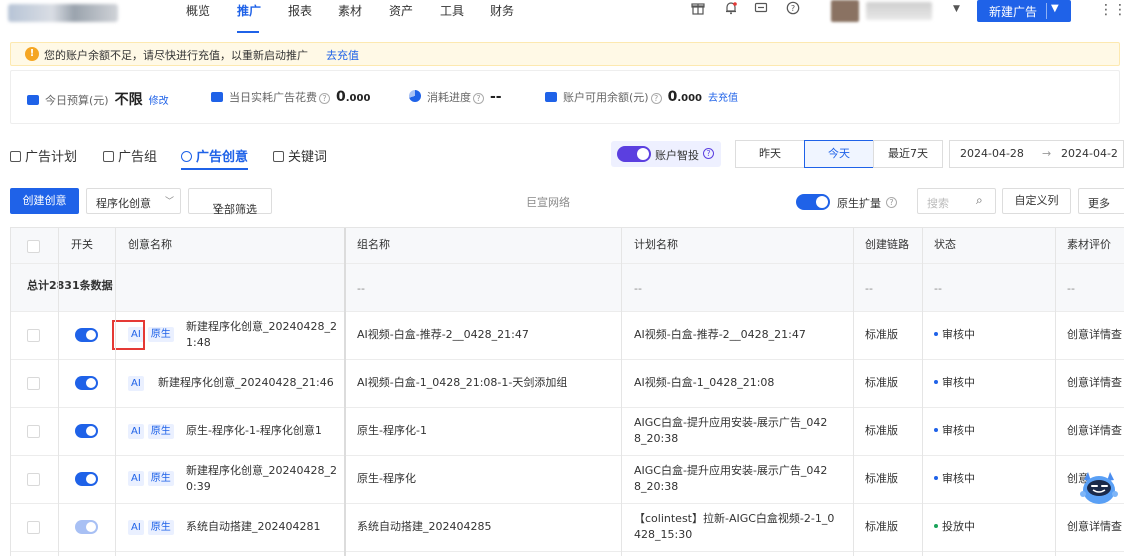  I want to click on day-last7-button: 最近7天, so click(908, 154).